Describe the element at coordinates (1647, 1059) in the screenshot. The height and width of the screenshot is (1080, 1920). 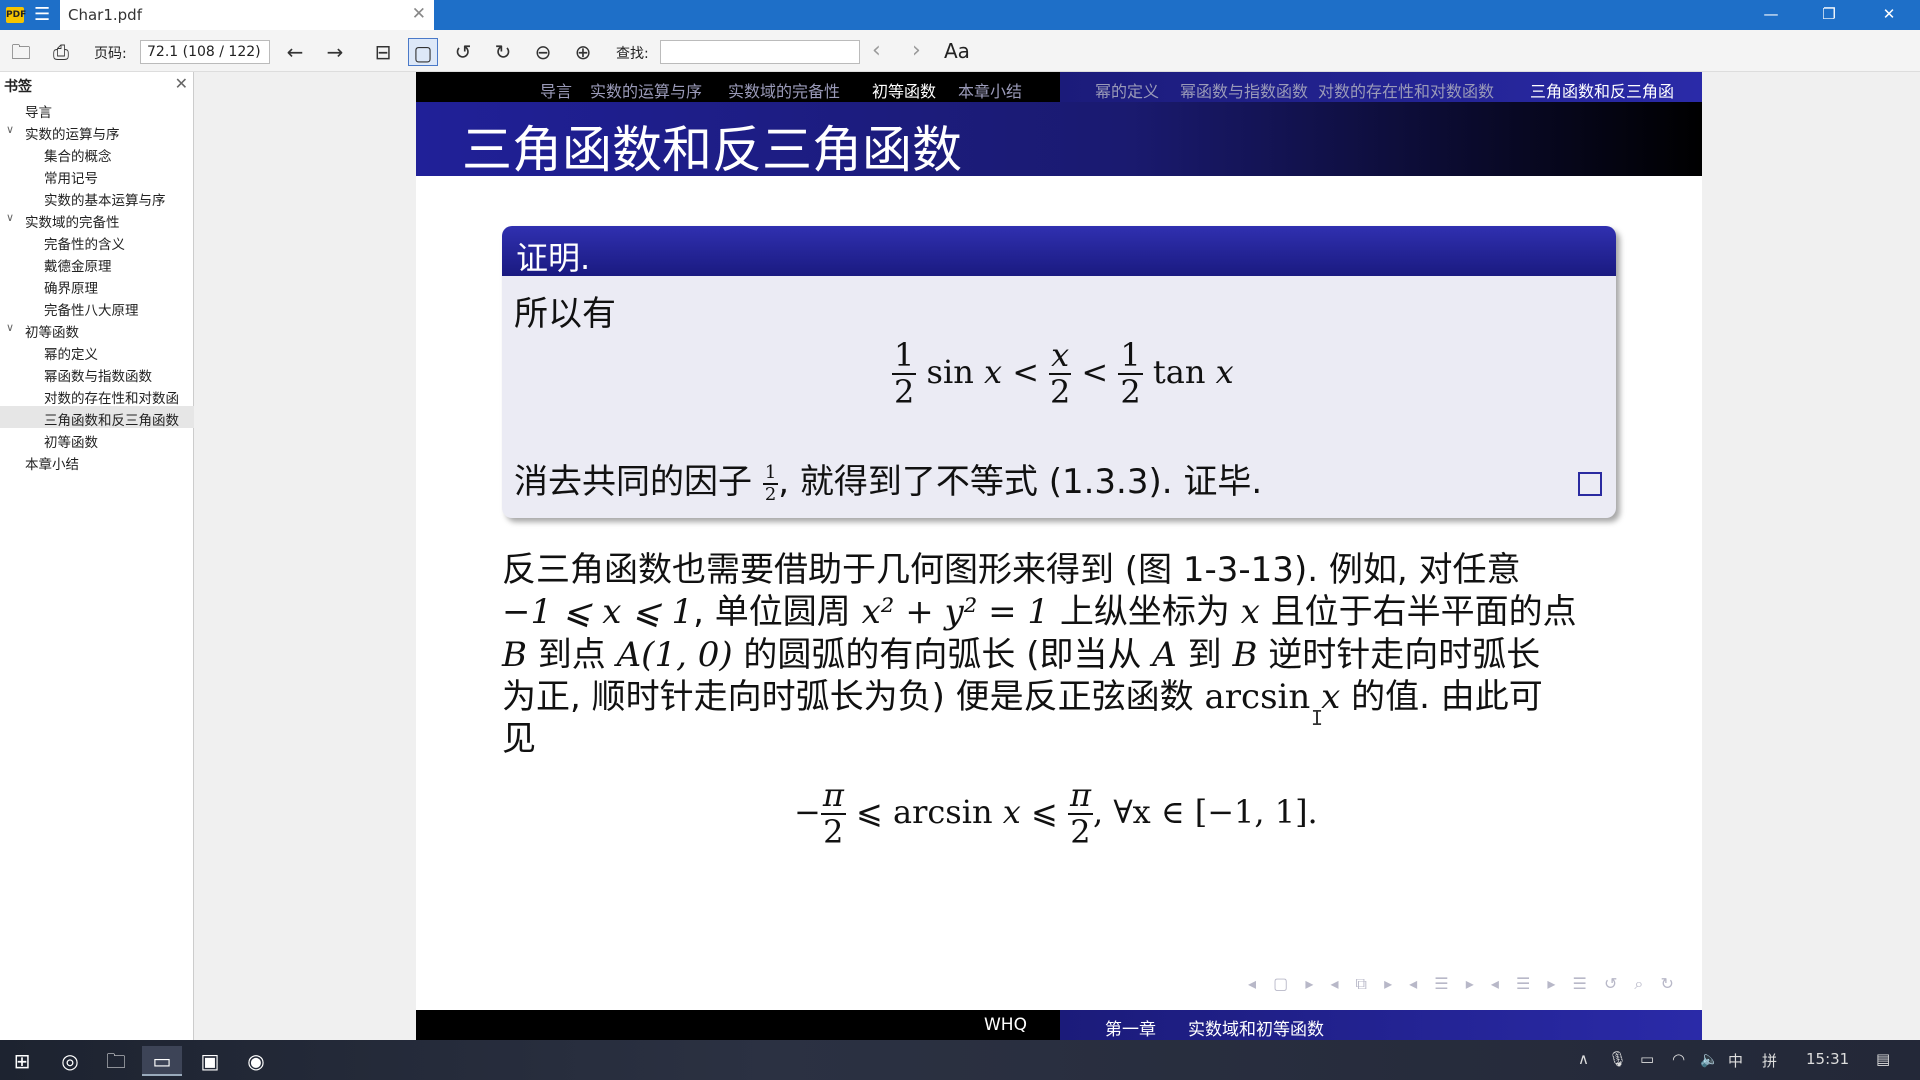
I see `battery-icon: ▭` at that location.